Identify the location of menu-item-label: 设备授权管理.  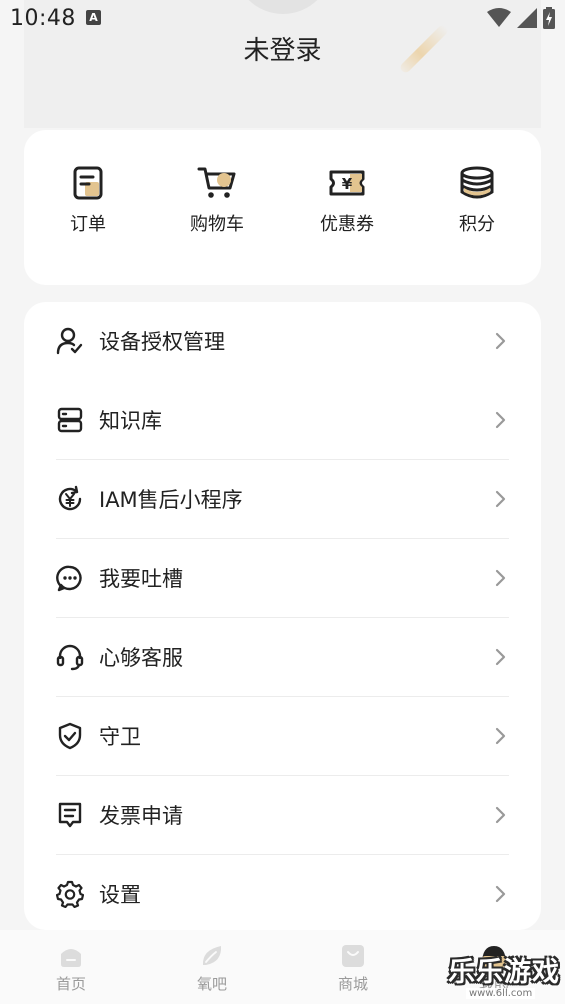
(162, 342).